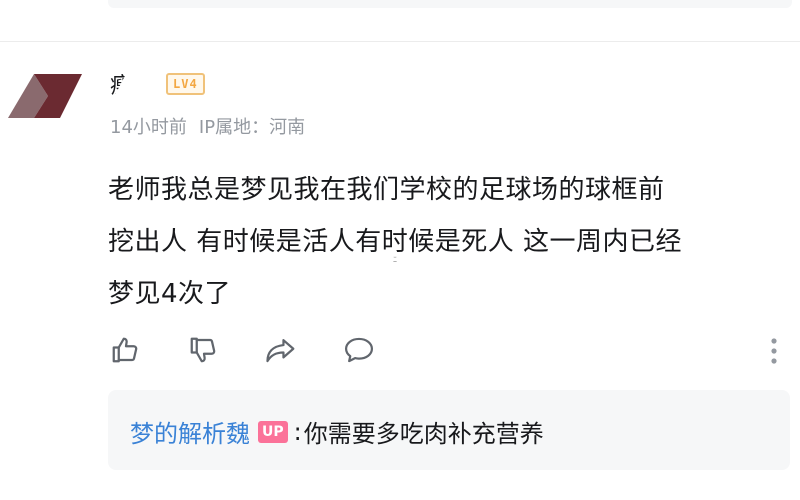  What do you see at coordinates (170, 294) in the screenshot?
I see `comment-content-line: 梦见4次了` at bounding box center [170, 294].